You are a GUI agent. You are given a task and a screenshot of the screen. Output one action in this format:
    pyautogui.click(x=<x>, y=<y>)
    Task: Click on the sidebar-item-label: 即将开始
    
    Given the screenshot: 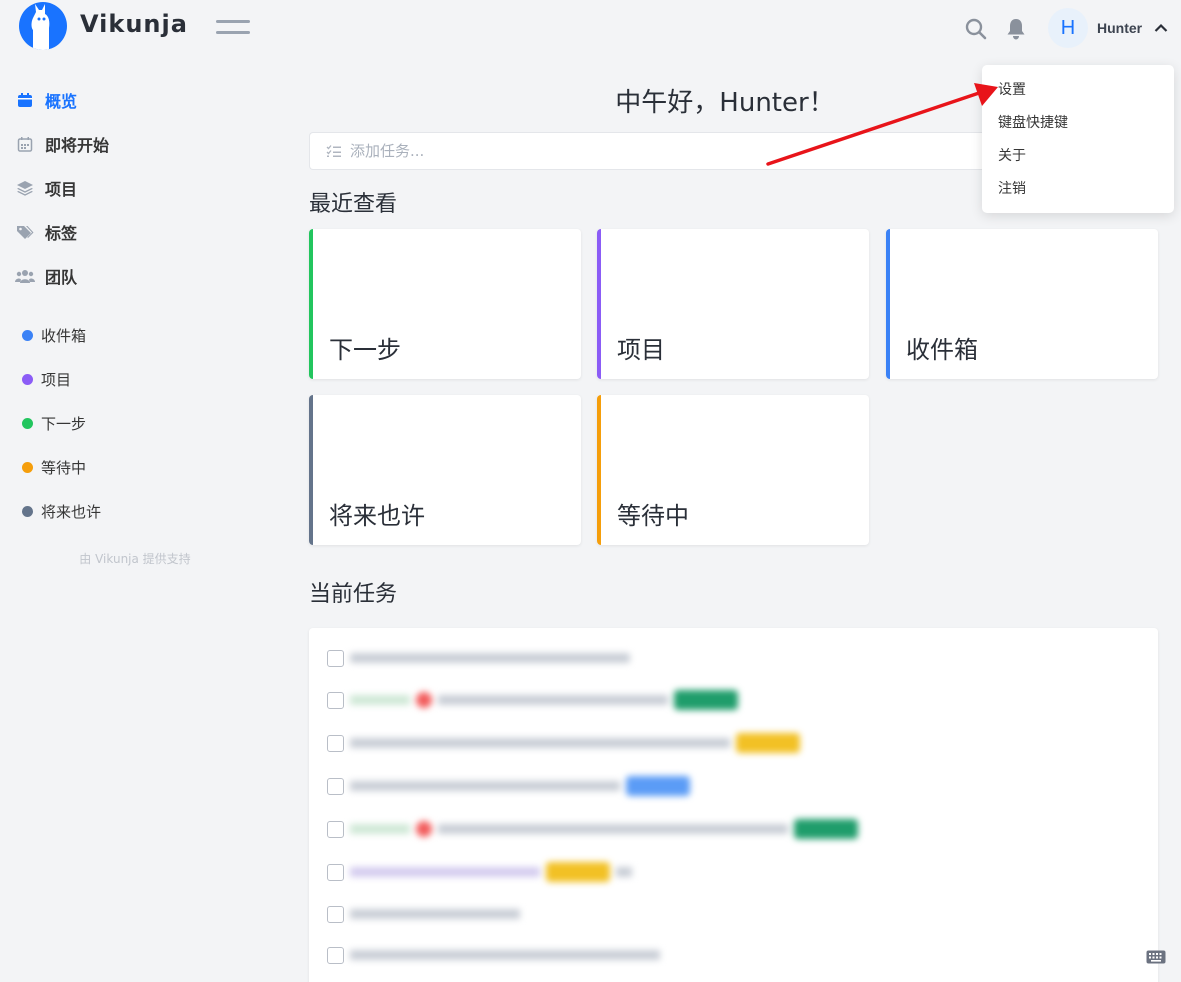 What is the action you would take?
    pyautogui.click(x=77, y=145)
    